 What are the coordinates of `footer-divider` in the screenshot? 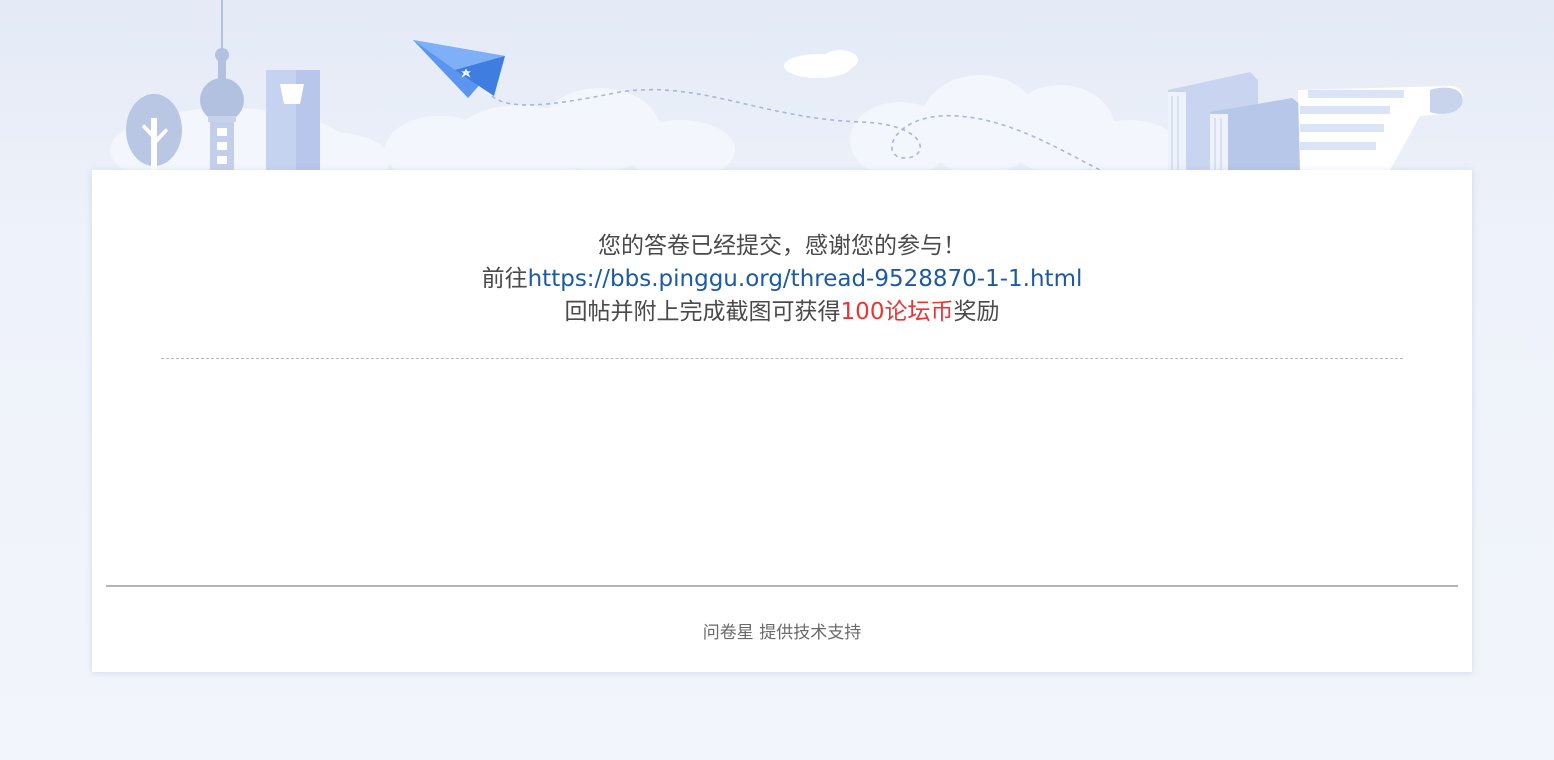 It's located at (782, 586).